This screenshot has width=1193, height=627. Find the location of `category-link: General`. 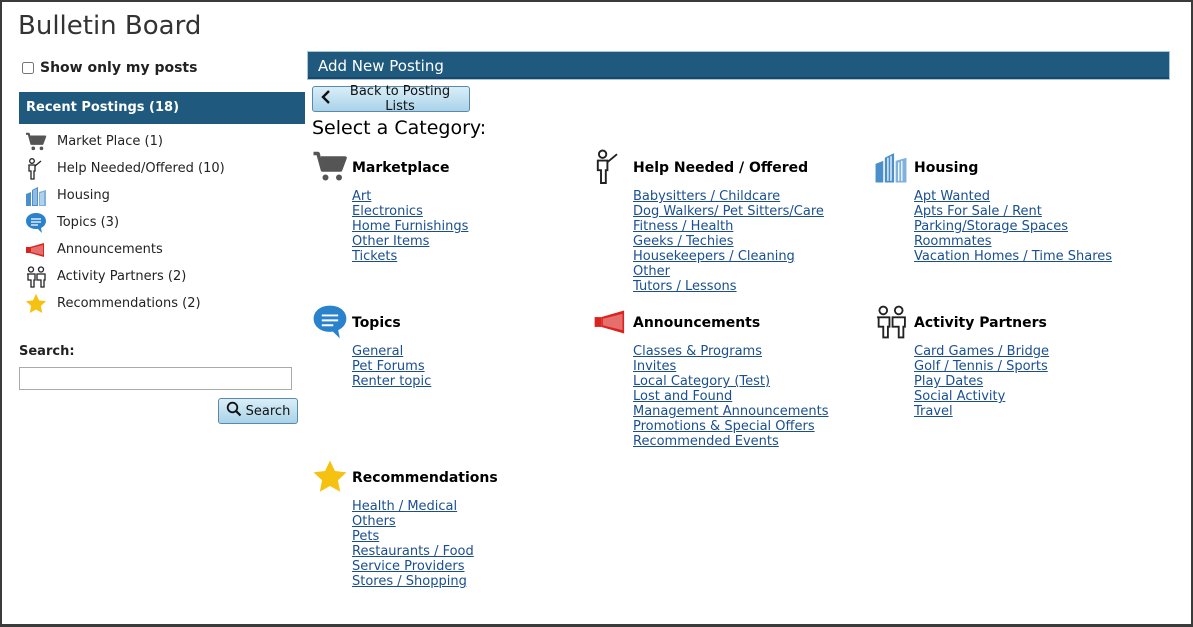

category-link: General is located at coordinates (467, 351).